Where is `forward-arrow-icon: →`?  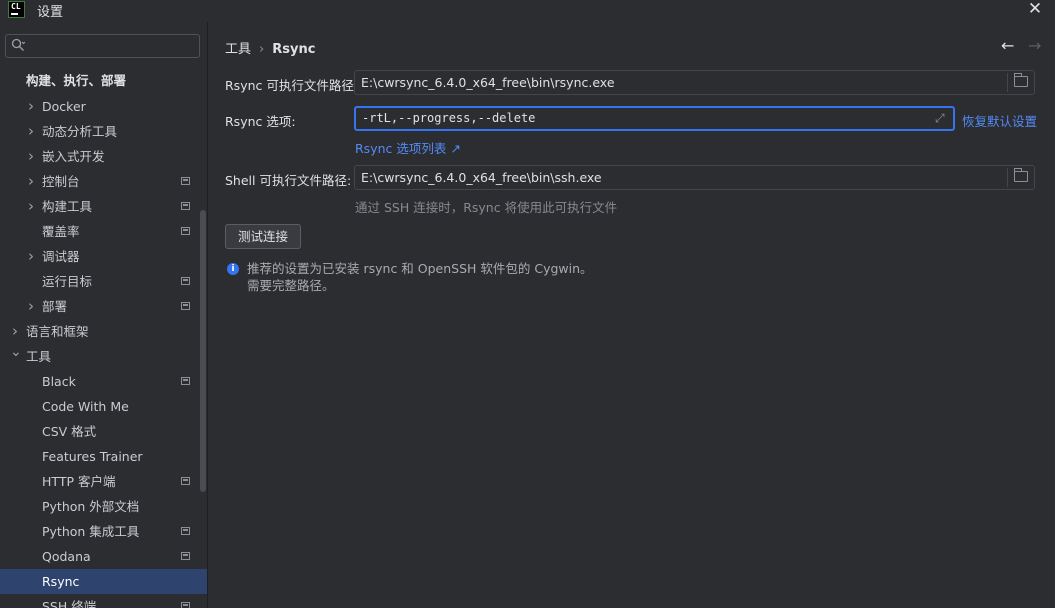 forward-arrow-icon: → is located at coordinates (1035, 45).